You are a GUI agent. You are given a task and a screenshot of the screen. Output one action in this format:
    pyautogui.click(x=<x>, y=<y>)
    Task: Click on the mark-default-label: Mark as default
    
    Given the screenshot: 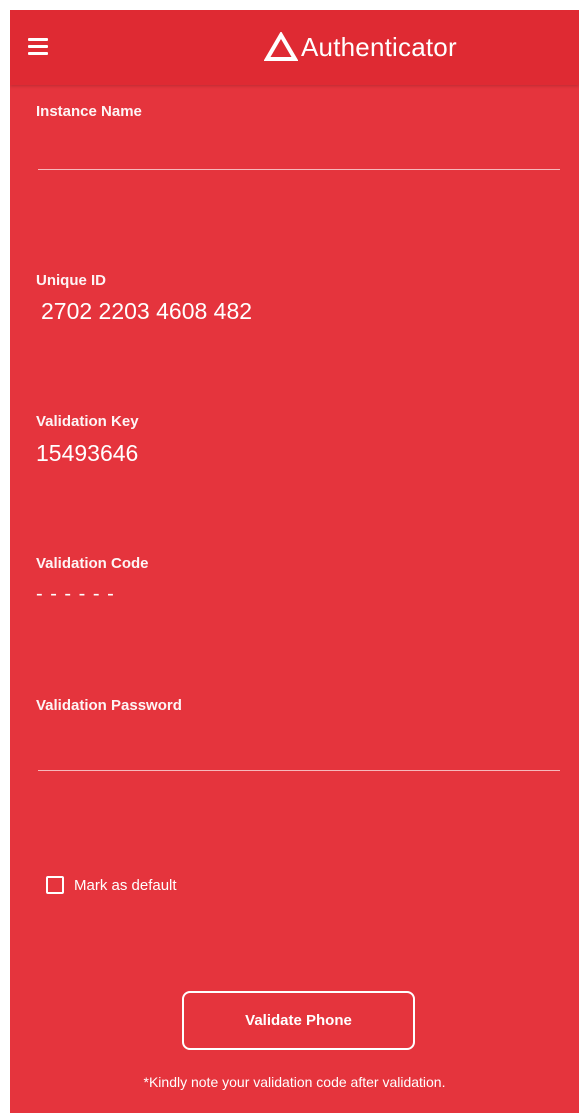 What is the action you would take?
    pyautogui.click(x=125, y=885)
    